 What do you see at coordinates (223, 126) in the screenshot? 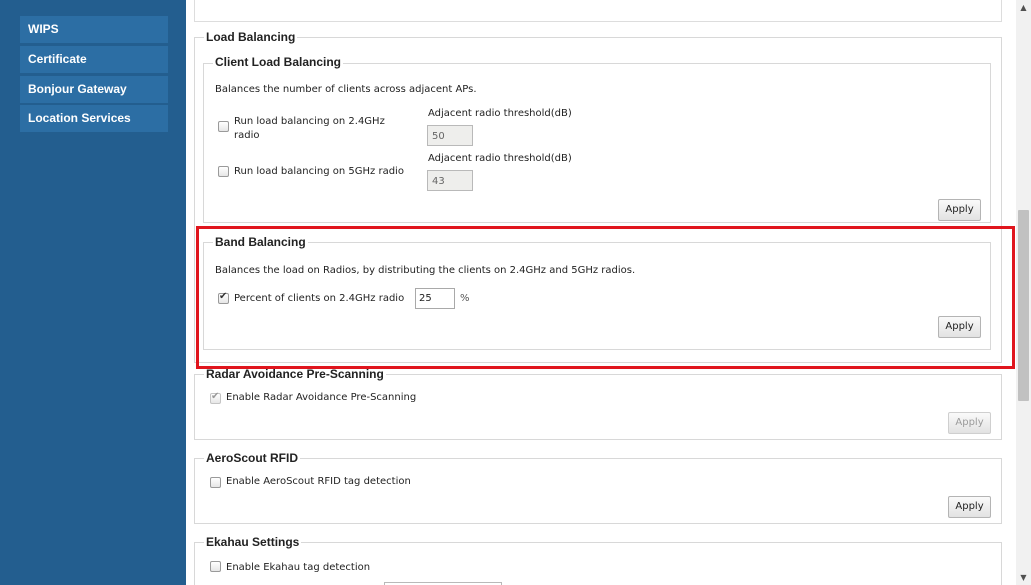
I see `radio24-load-balancing-checkbox` at bounding box center [223, 126].